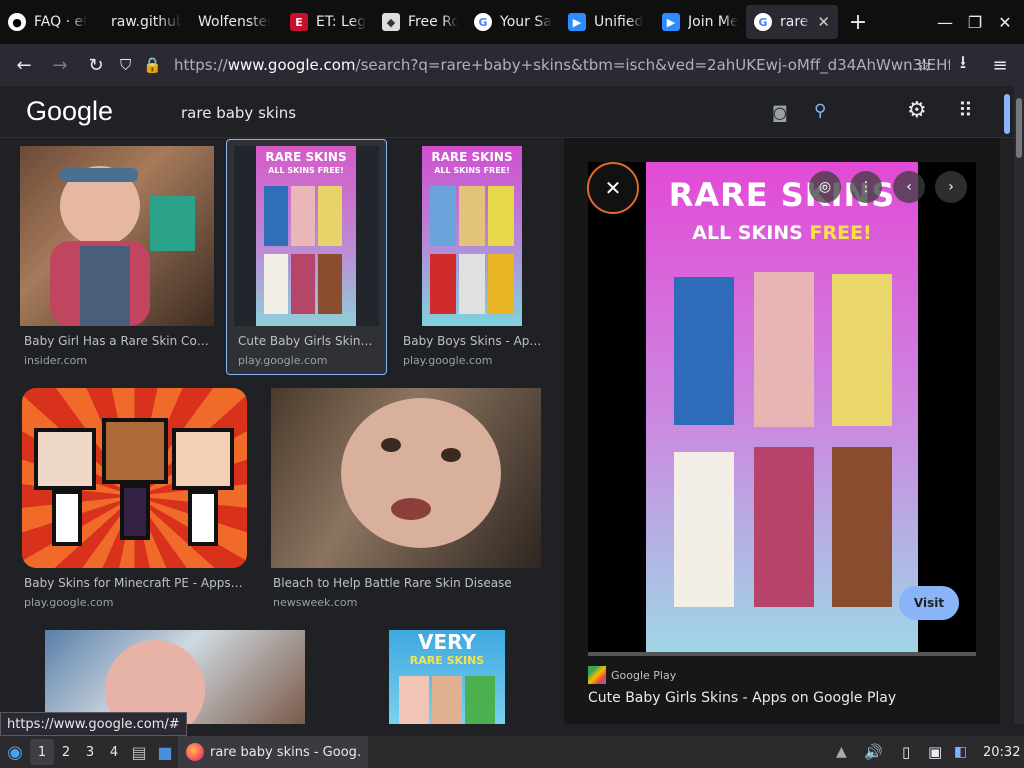  I want to click on tab-free-robux: ◆ Free Ro, so click(420, 22).